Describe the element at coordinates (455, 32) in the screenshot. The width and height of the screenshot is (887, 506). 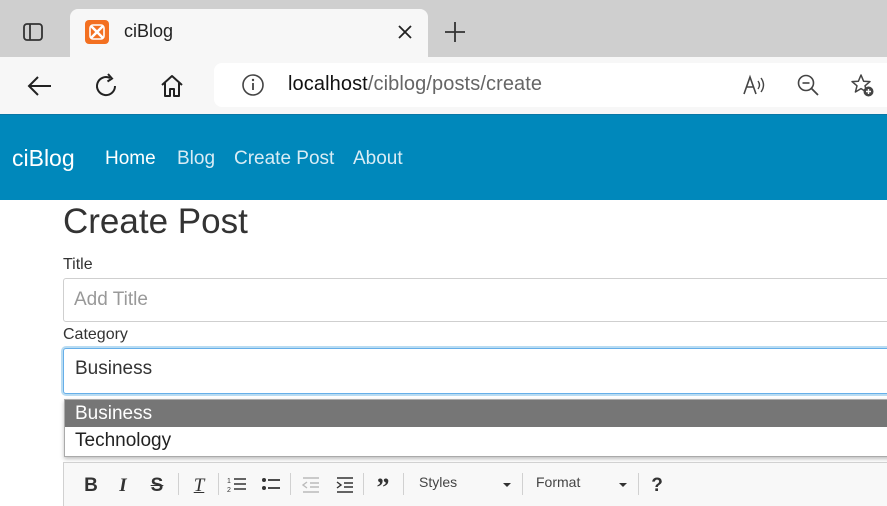
I see `new-tab-icon` at that location.